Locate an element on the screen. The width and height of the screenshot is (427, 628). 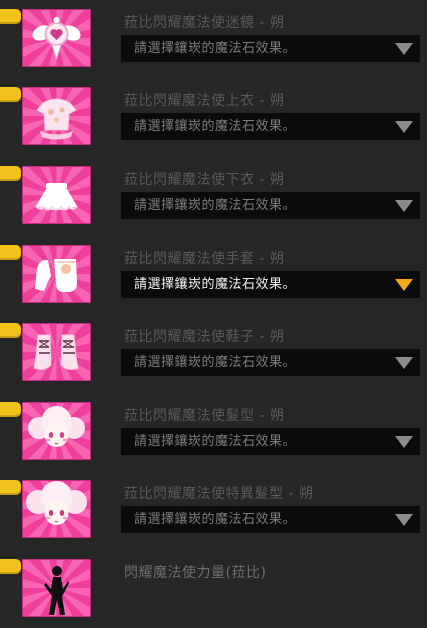
equipment-row: 菈比閃耀魔法使上衣 - 朔請選擇鑲崁的魔法石效果。 is located at coordinates (213, 117).